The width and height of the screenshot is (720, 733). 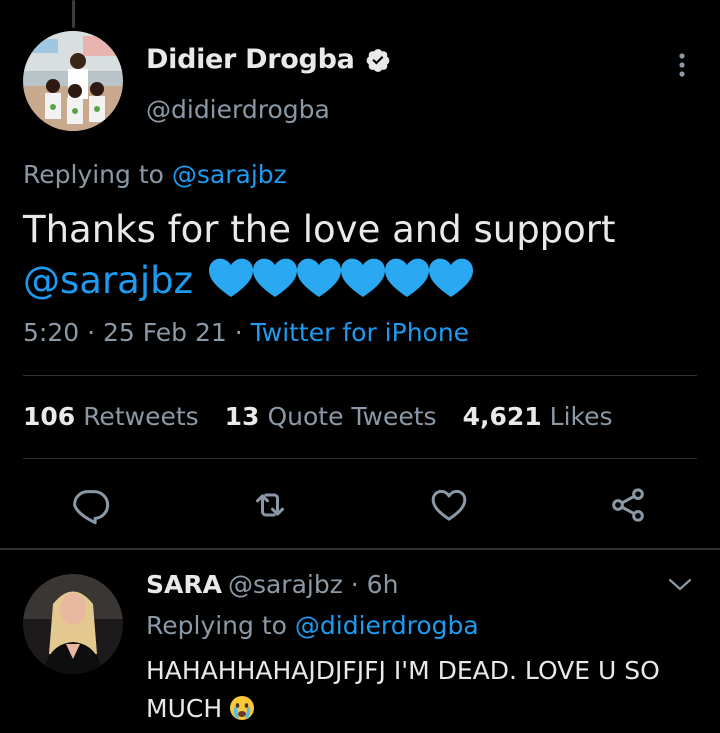 I want to click on quote-tweets-label: Quote Tweets, so click(x=352, y=416).